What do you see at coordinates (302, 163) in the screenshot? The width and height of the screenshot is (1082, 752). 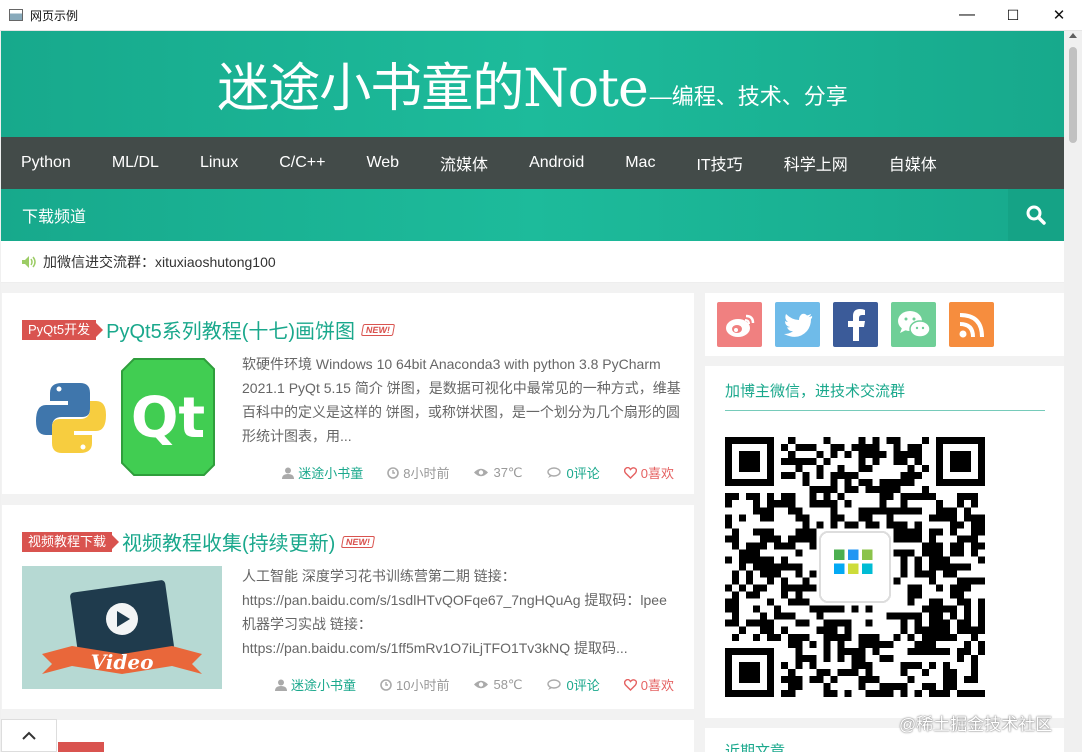 I see `nav-item-cpp: C/C++` at bounding box center [302, 163].